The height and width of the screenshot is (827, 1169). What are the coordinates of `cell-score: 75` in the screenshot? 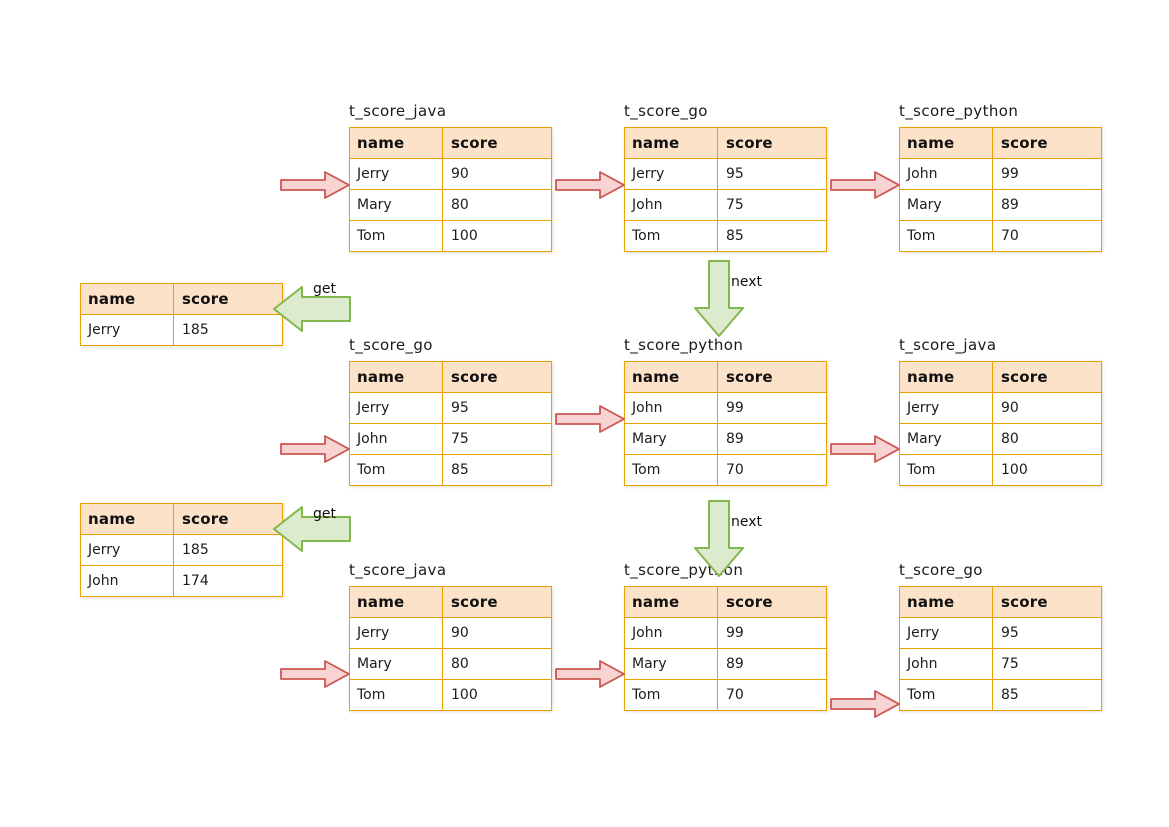 It's located at (497, 438).